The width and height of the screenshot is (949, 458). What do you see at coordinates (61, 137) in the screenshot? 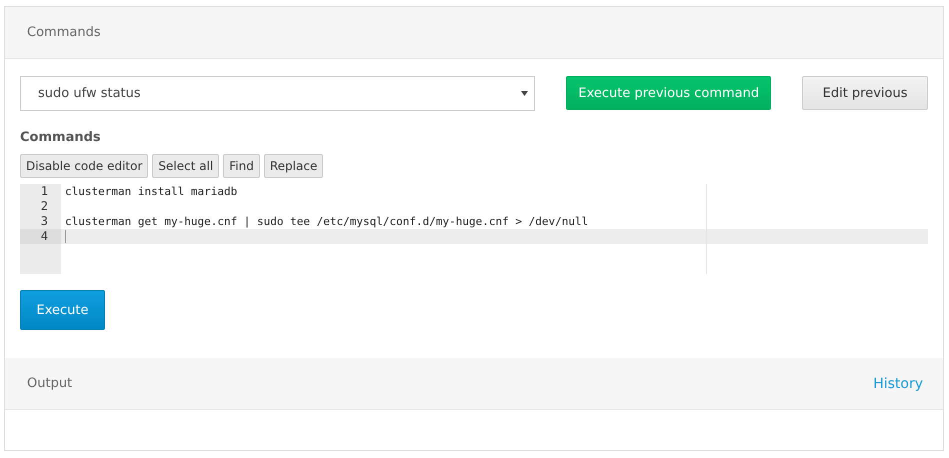
I see `editor-label: Commands` at bounding box center [61, 137].